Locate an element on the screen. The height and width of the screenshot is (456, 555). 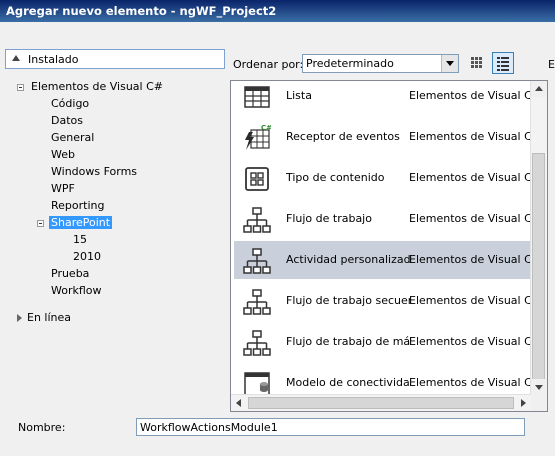
list-item: Lista Elementos de Visual C# is located at coordinates (387, 98).